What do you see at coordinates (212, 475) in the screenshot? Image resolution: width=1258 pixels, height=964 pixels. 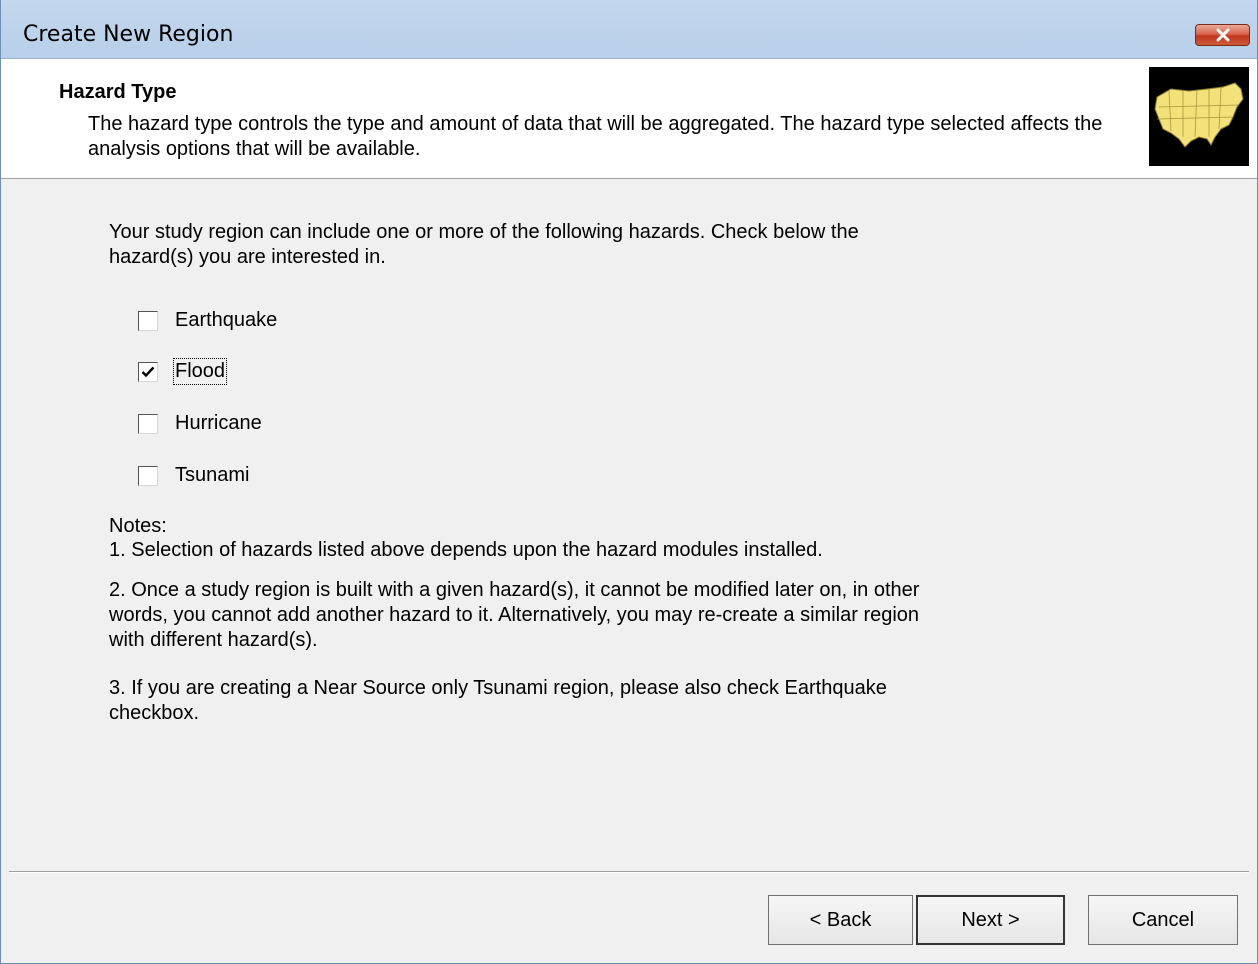 I see `checkbox-label: Tsunami` at bounding box center [212, 475].